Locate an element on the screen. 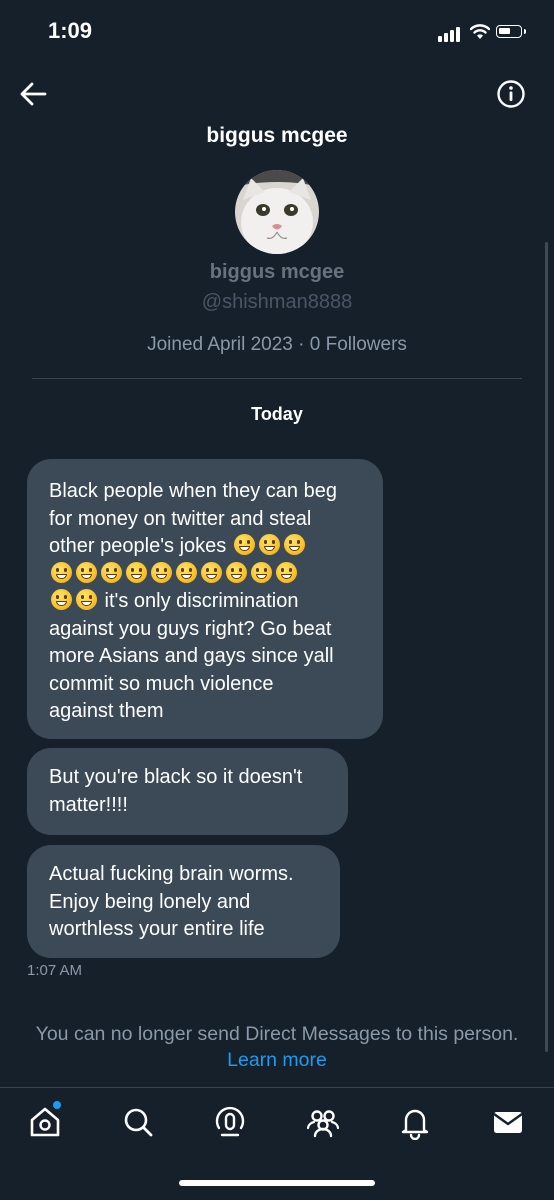  message-line: worthless your entire life is located at coordinates (157, 929).